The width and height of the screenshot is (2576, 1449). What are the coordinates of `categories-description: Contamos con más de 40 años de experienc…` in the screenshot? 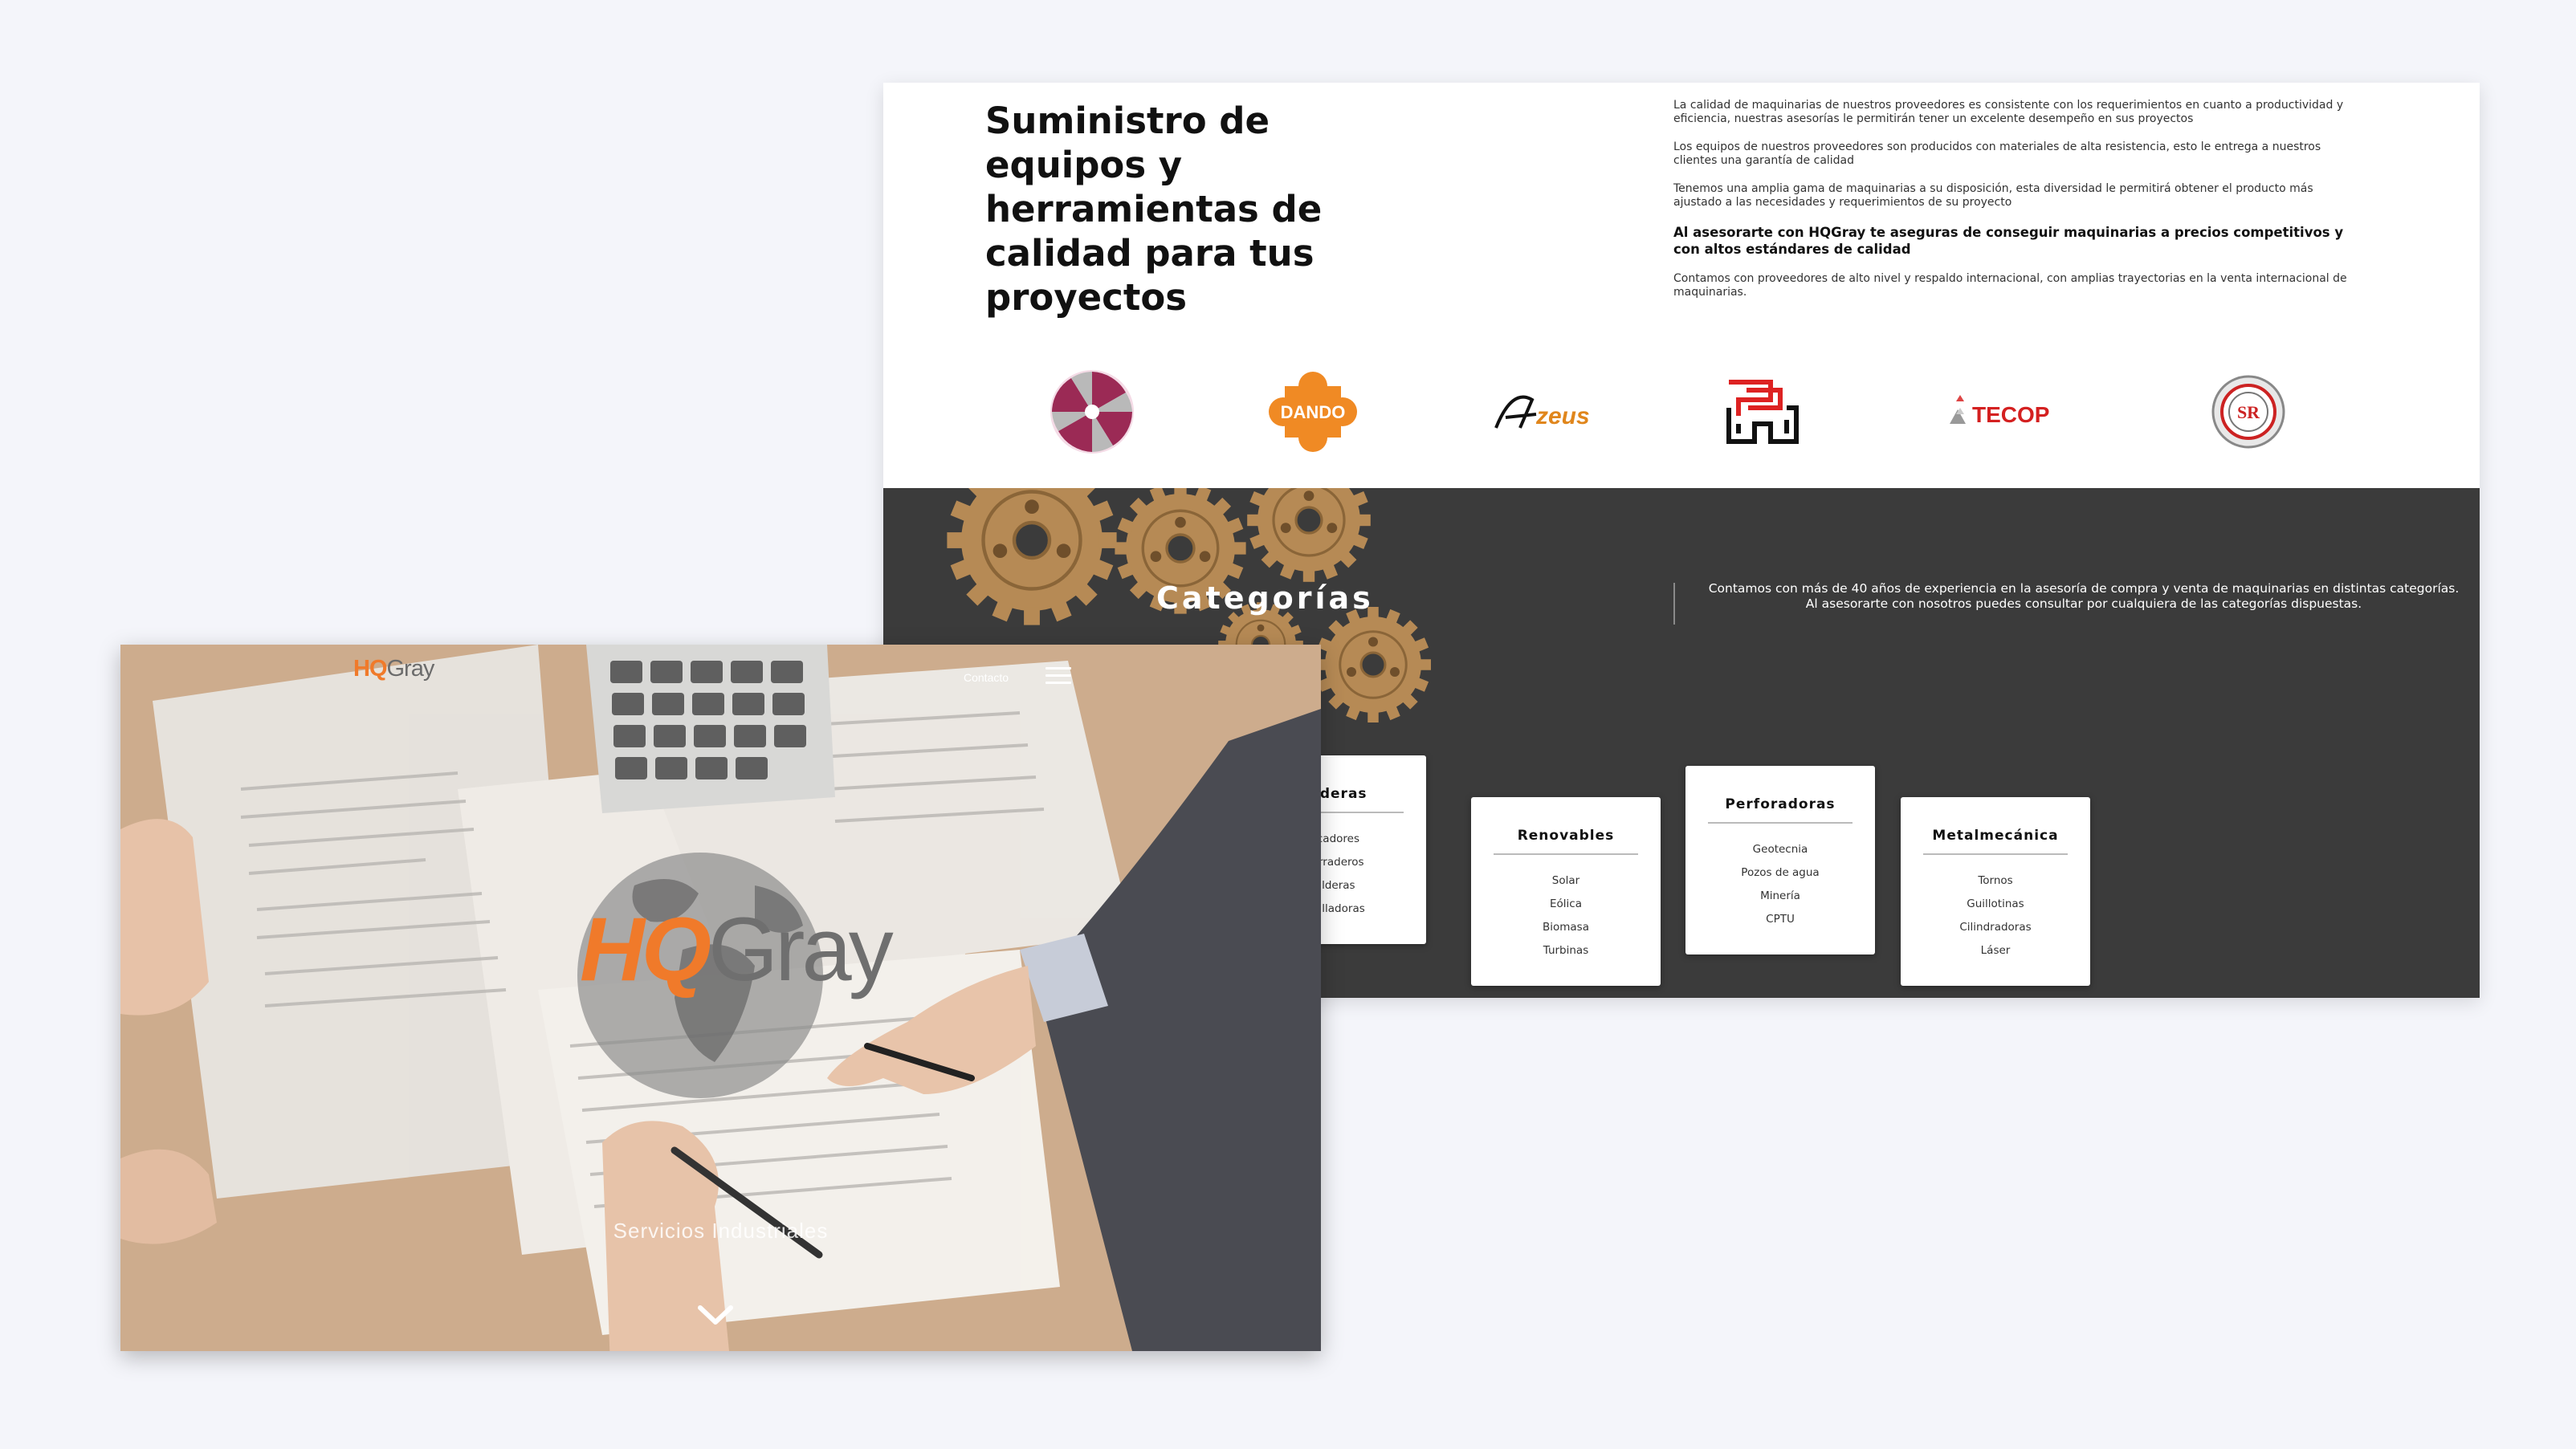 It's located at (2083, 596).